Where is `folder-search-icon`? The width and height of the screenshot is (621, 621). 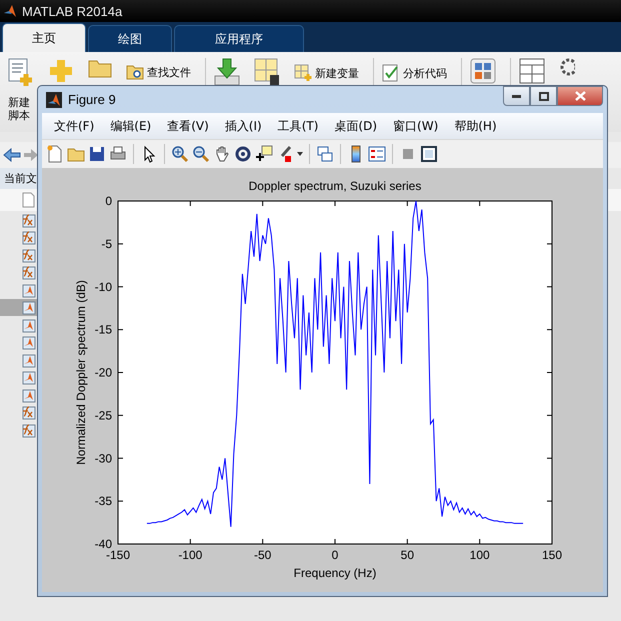 folder-search-icon is located at coordinates (135, 72).